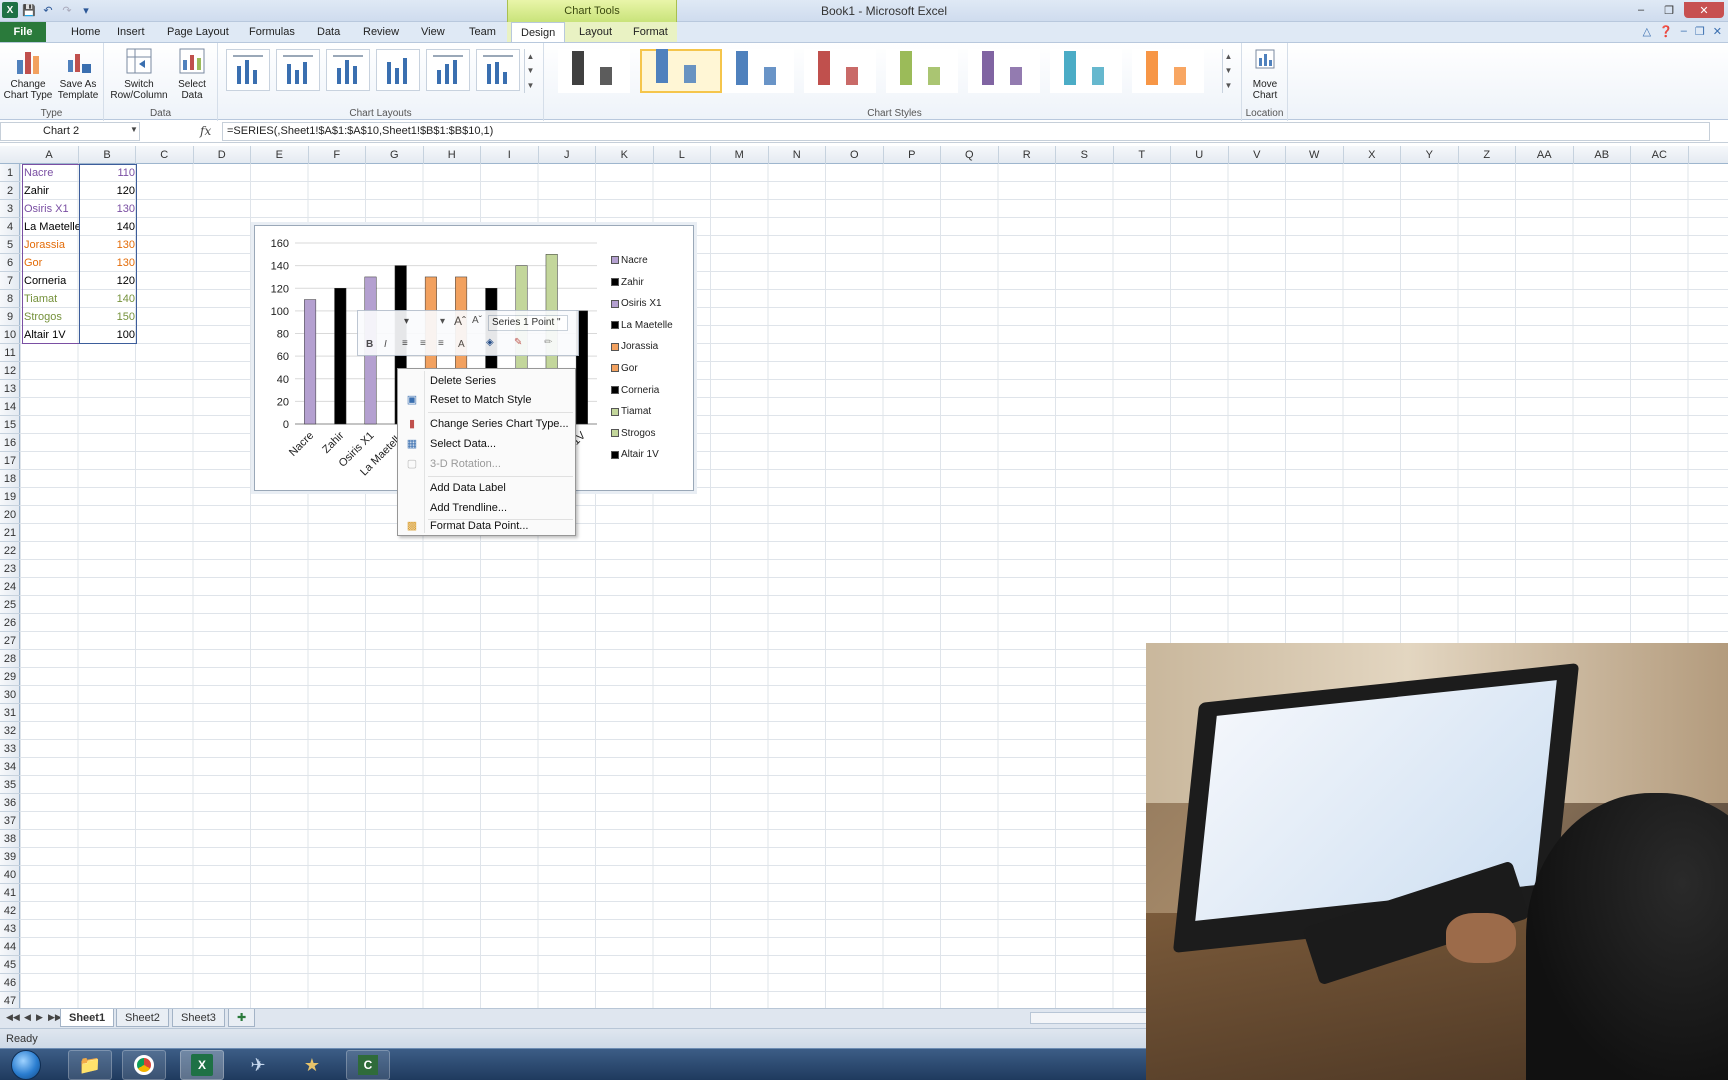  I want to click on help-icon: ❓, so click(1666, 31).